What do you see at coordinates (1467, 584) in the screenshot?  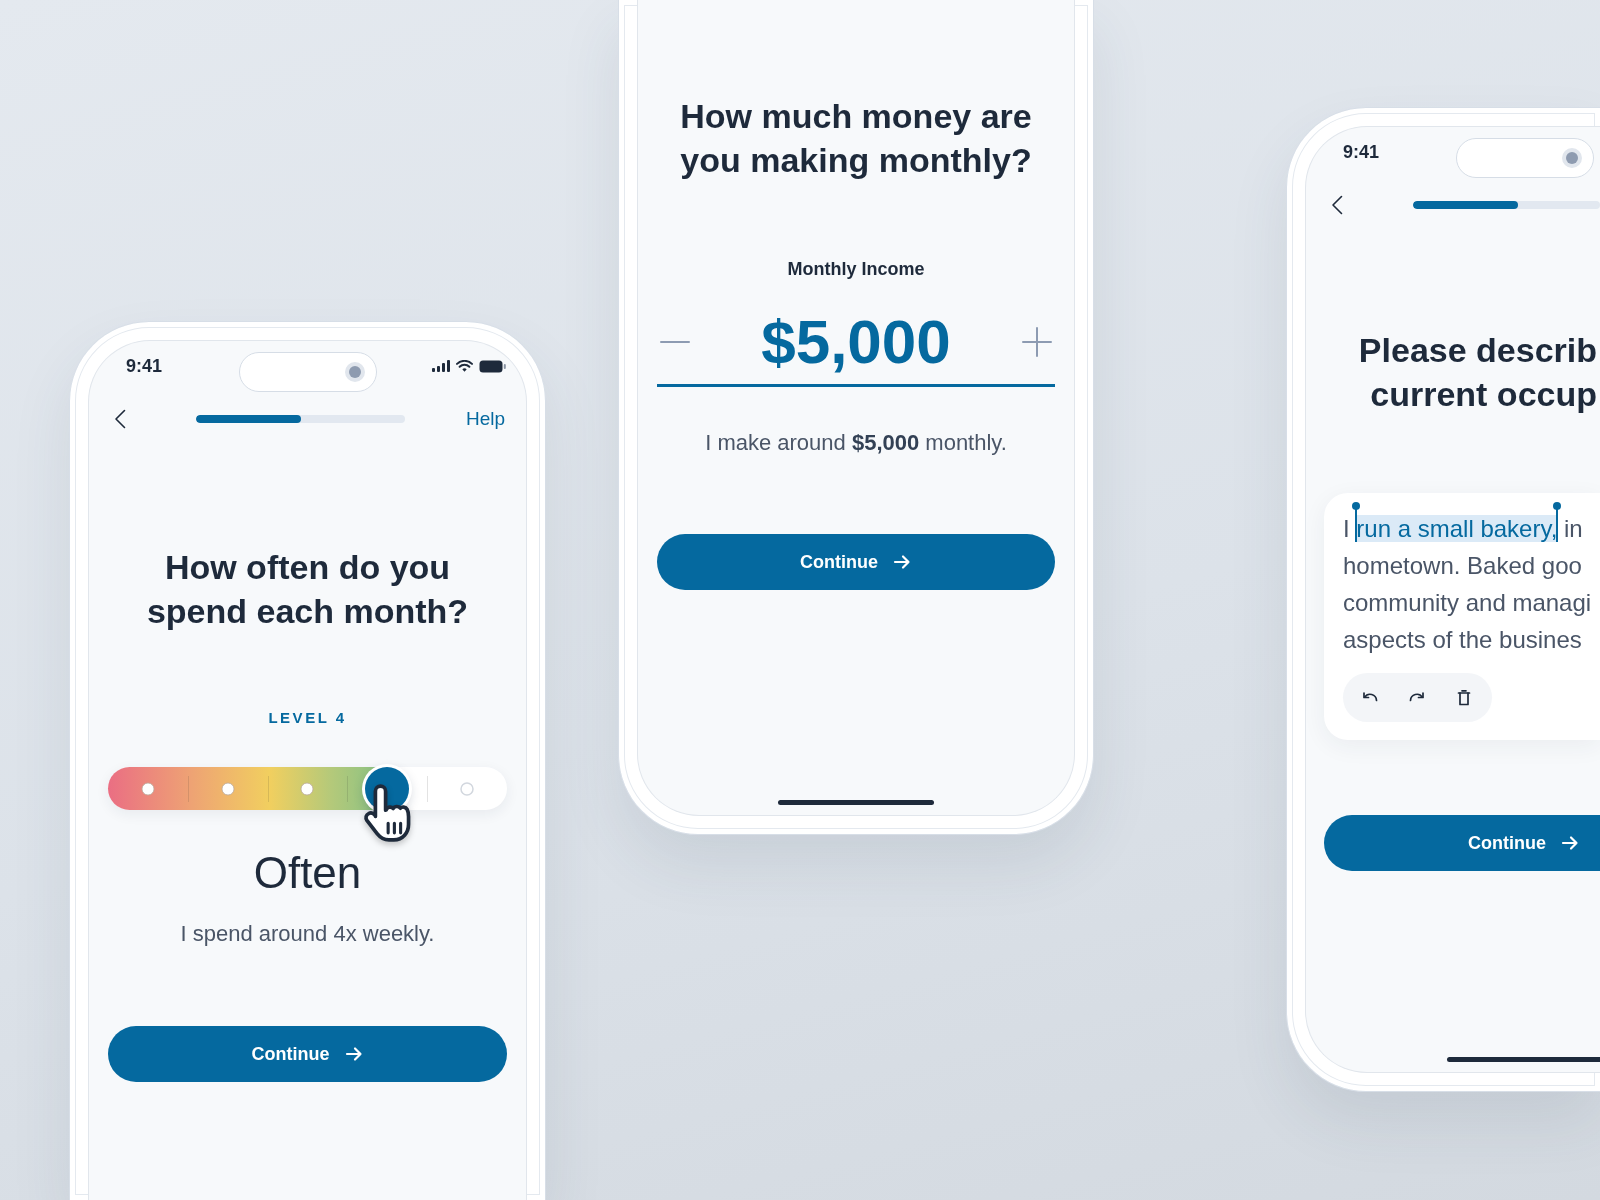 I see `answer-field: I run a small bakery, in hometown. Baked goo community and managi aspects of the busines` at bounding box center [1467, 584].